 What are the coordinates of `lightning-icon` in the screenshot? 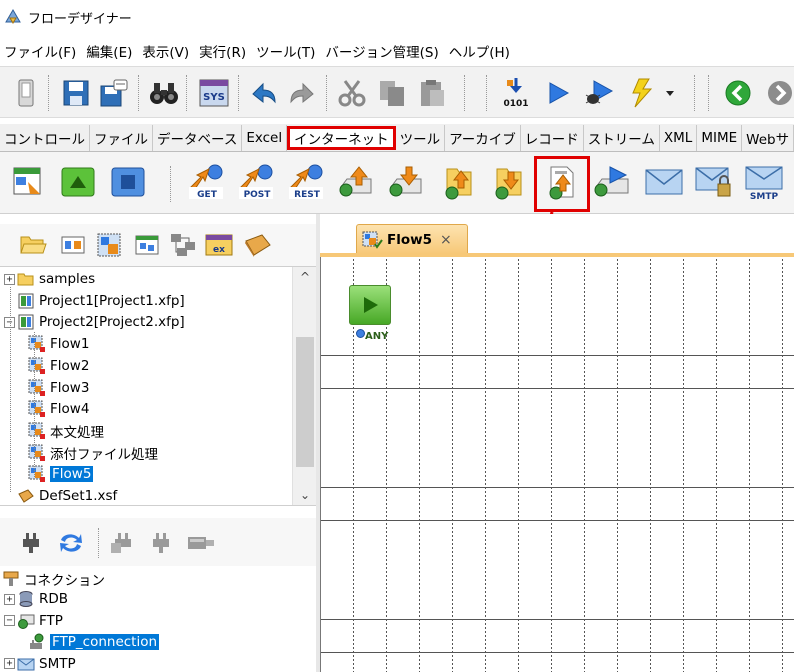 It's located at (642, 93).